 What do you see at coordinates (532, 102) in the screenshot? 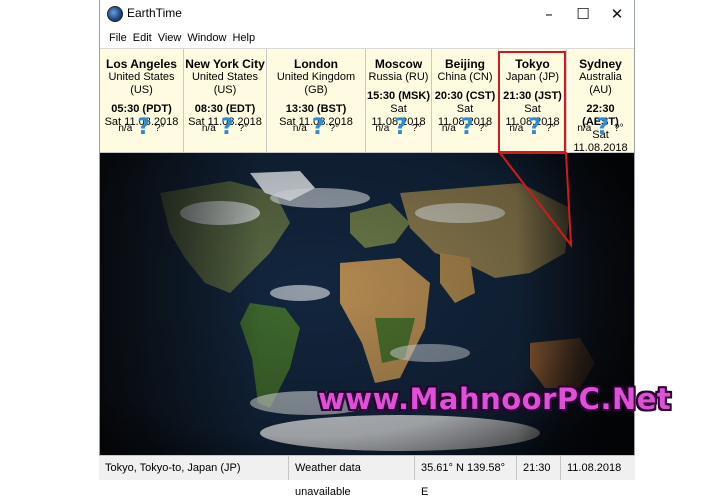
I see `tokyo-highlight-box` at bounding box center [532, 102].